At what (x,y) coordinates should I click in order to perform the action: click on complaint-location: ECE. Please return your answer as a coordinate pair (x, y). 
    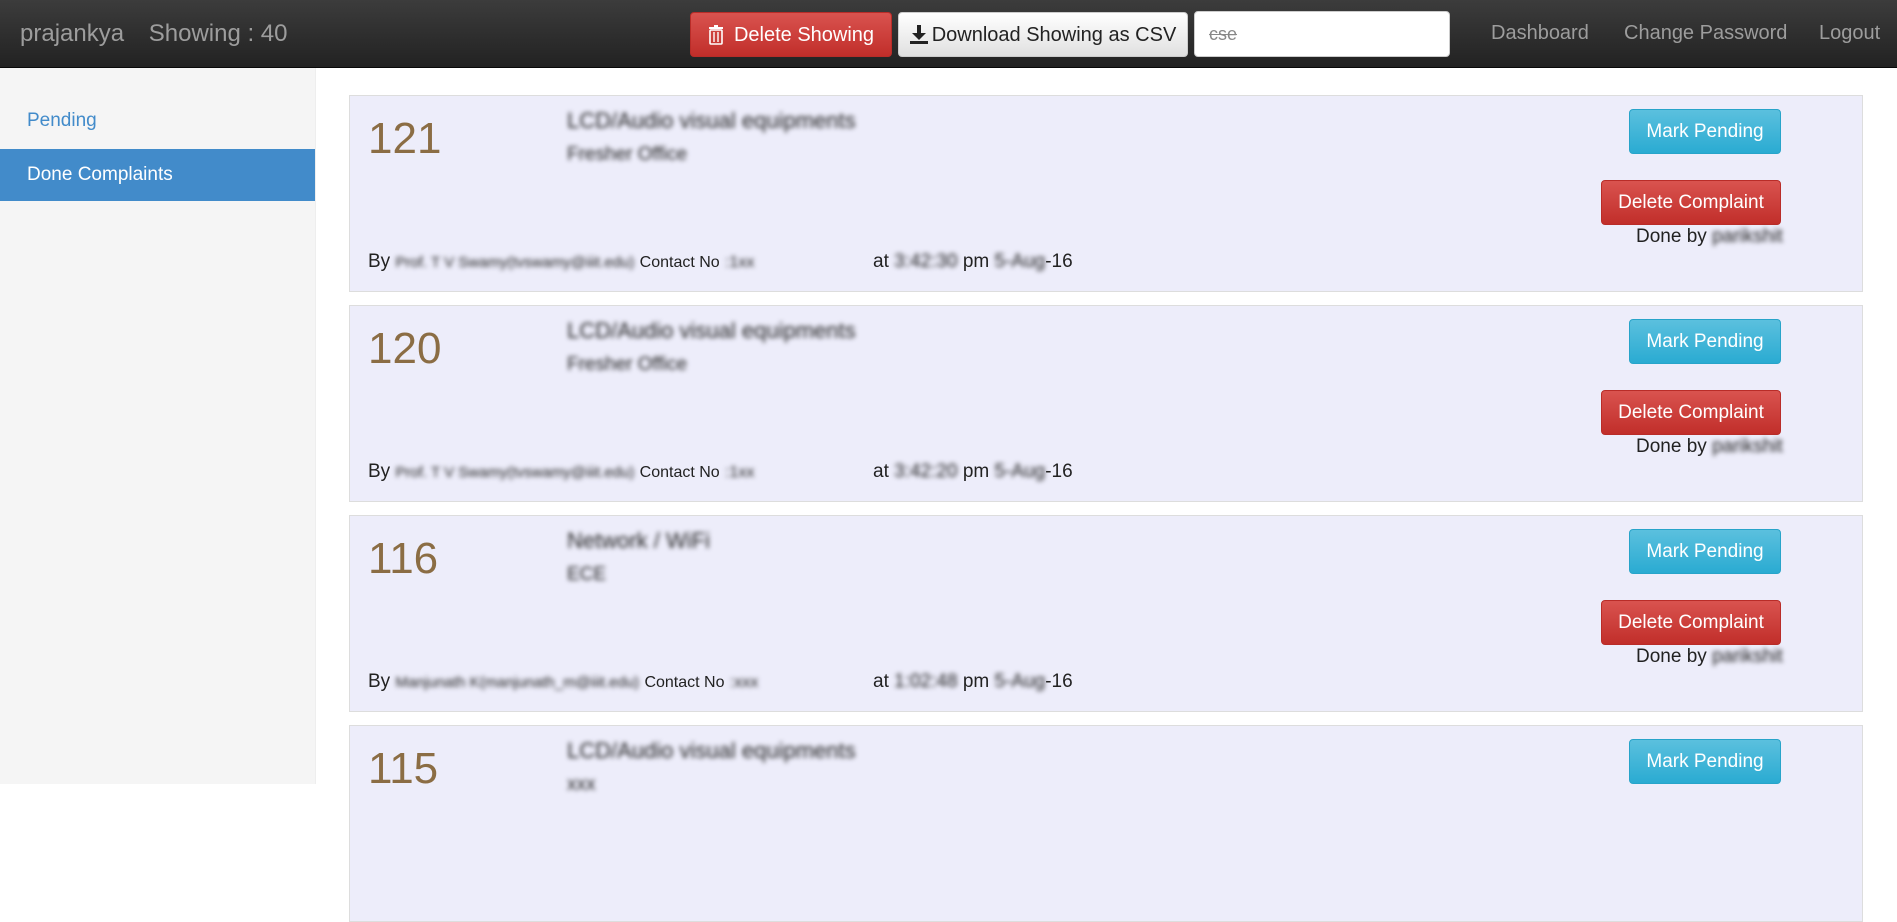
    Looking at the image, I should click on (587, 574).